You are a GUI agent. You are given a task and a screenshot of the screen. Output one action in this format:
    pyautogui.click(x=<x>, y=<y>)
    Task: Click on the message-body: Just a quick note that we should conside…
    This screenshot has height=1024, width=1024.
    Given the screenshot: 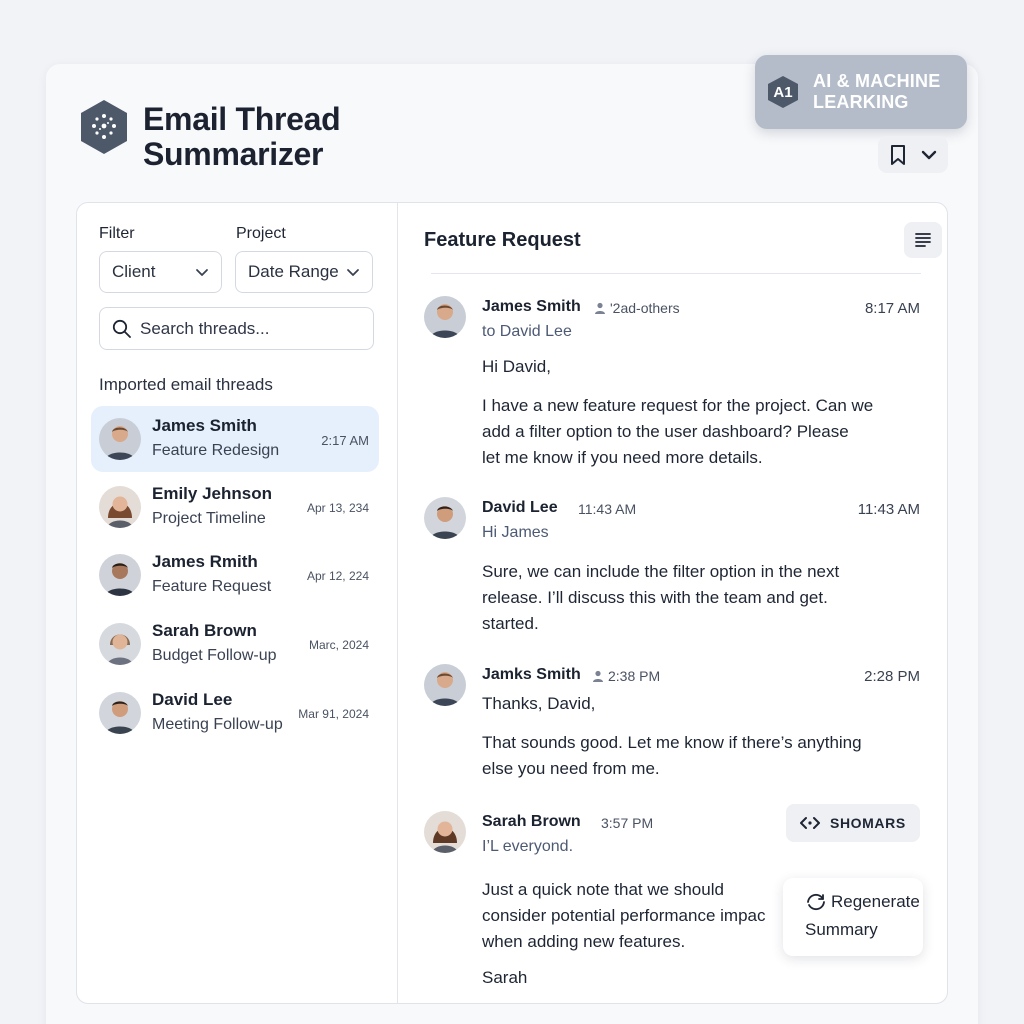 What is the action you would take?
    pyautogui.click(x=623, y=916)
    